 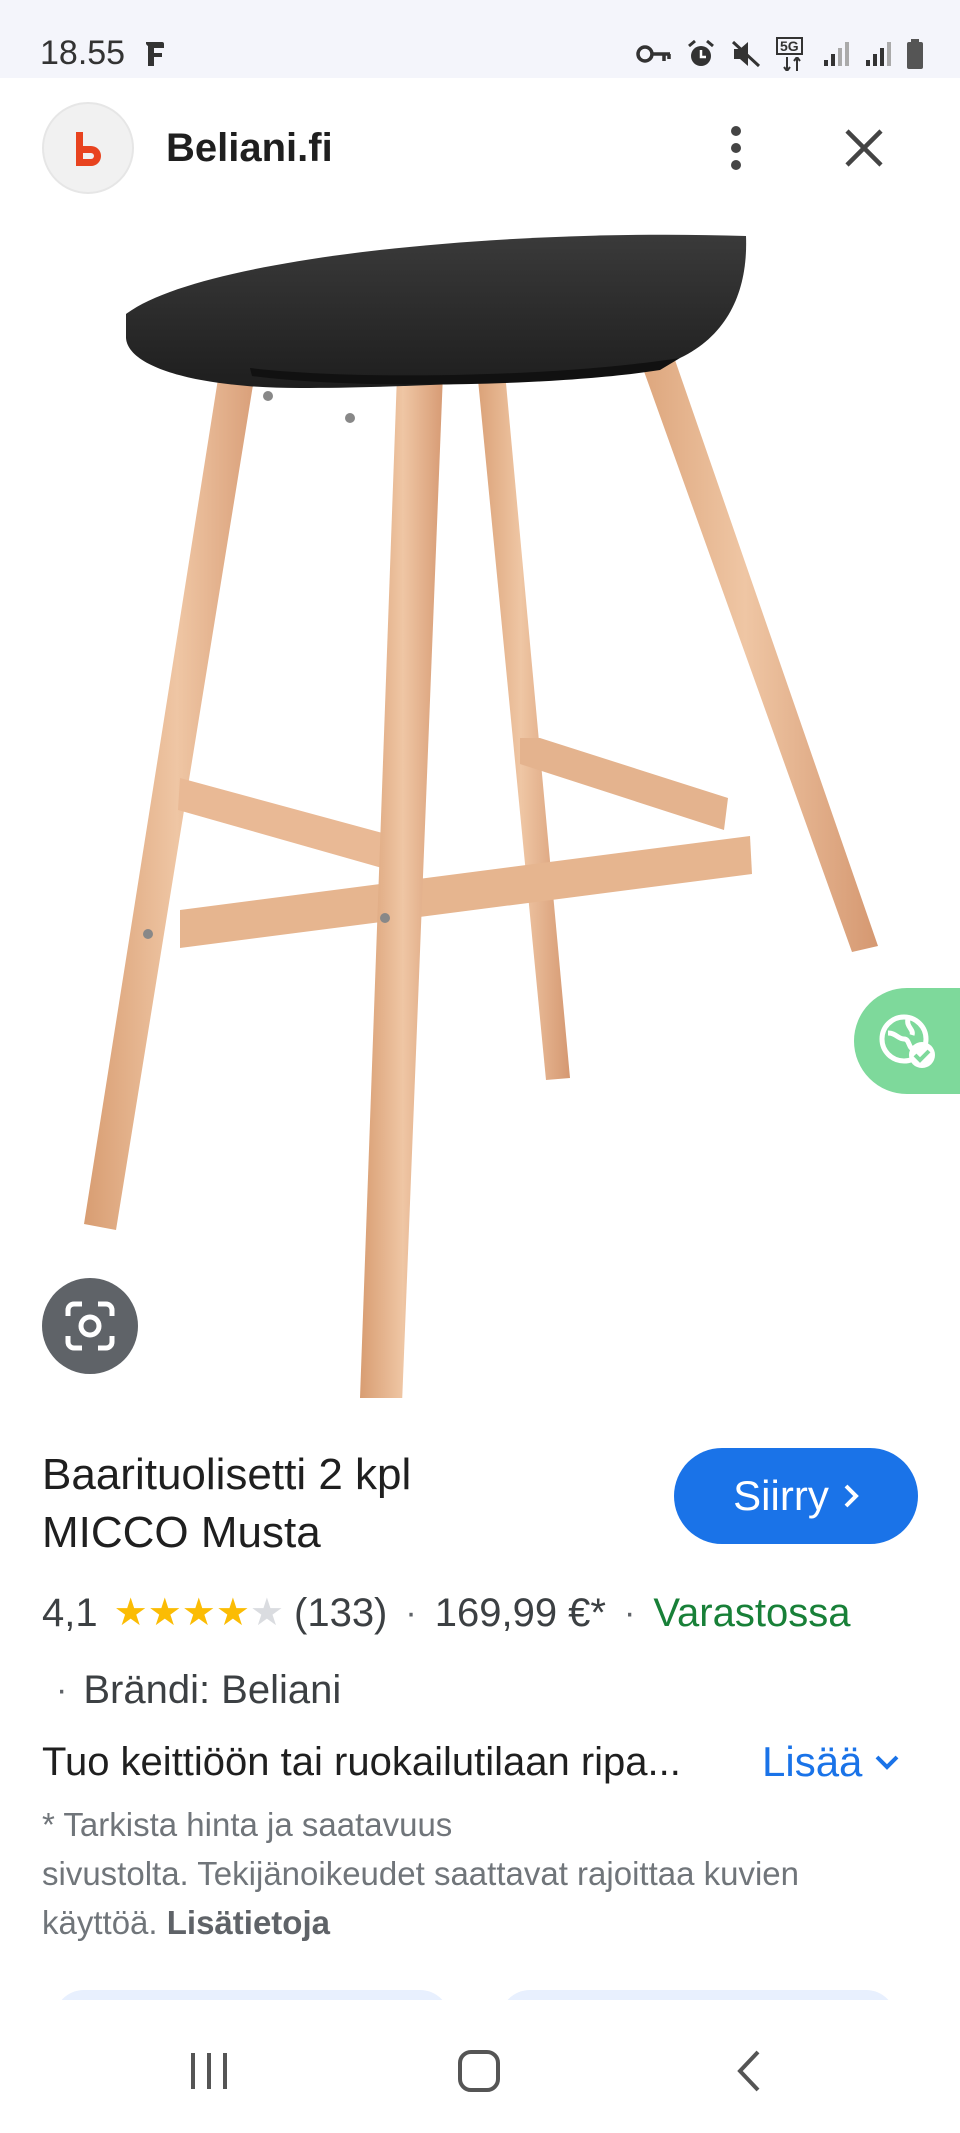 What do you see at coordinates (154, 54) in the screenshot?
I see `facebook-notification-icon` at bounding box center [154, 54].